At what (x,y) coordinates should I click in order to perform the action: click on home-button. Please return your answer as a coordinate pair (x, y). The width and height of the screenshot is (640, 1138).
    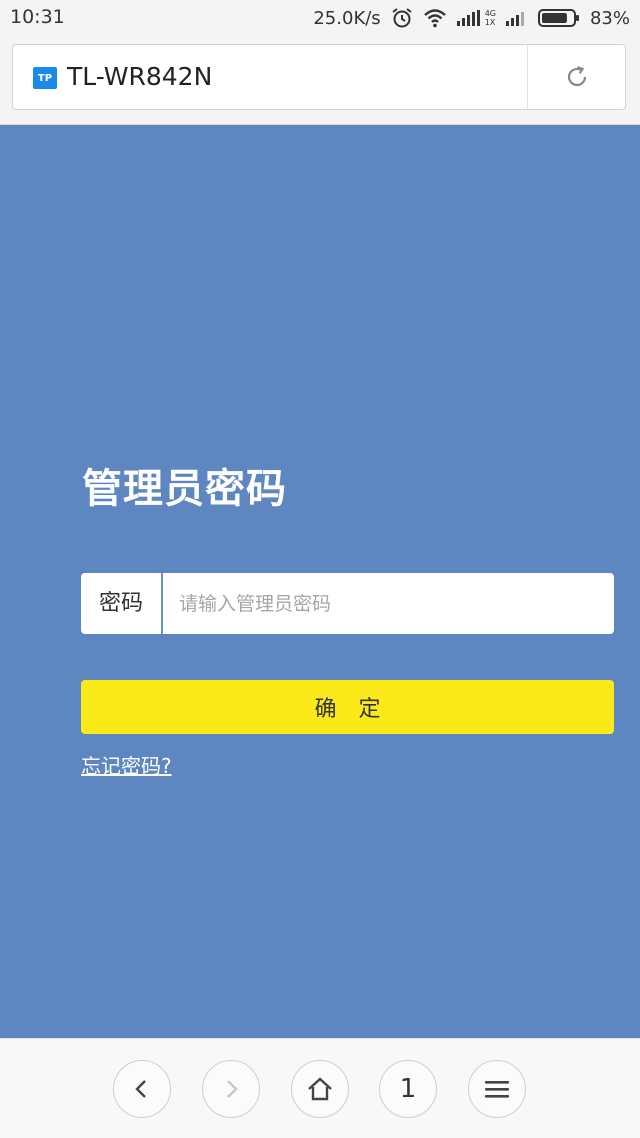
    Looking at the image, I should click on (320, 1089).